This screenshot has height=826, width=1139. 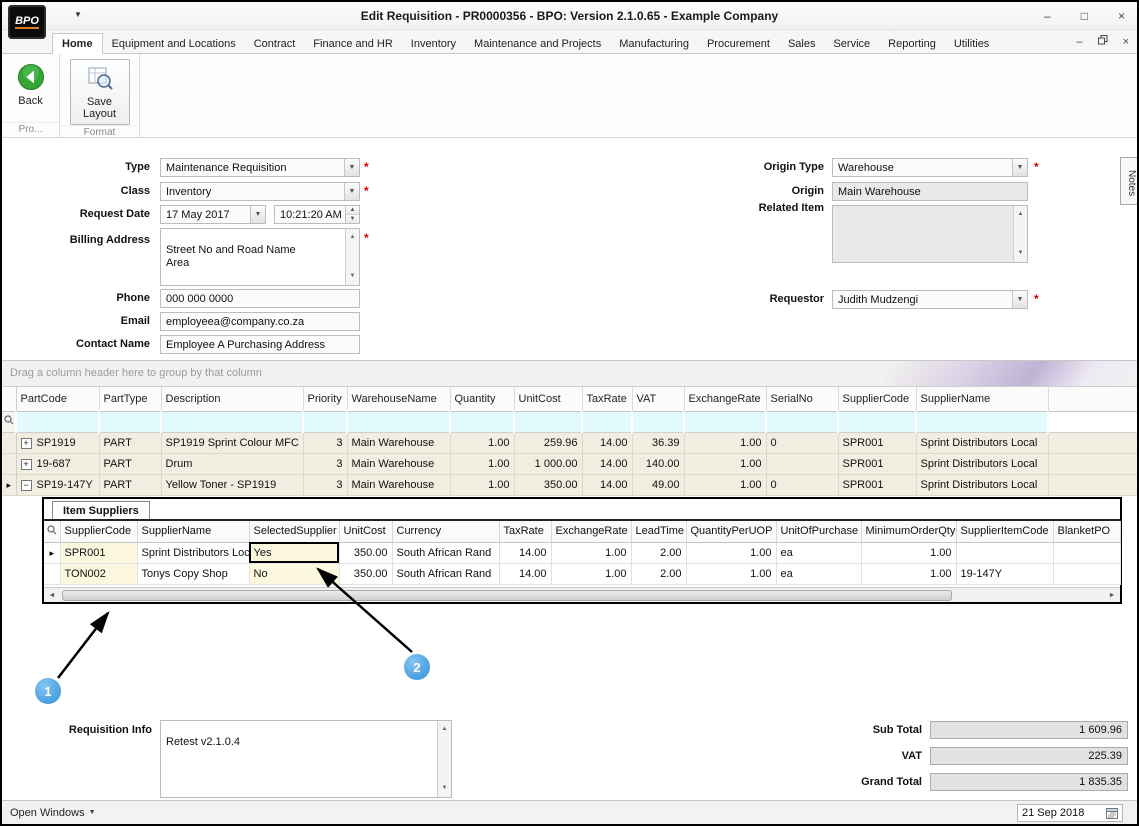 I want to click on minimize-button: –, so click(x=1047, y=16).